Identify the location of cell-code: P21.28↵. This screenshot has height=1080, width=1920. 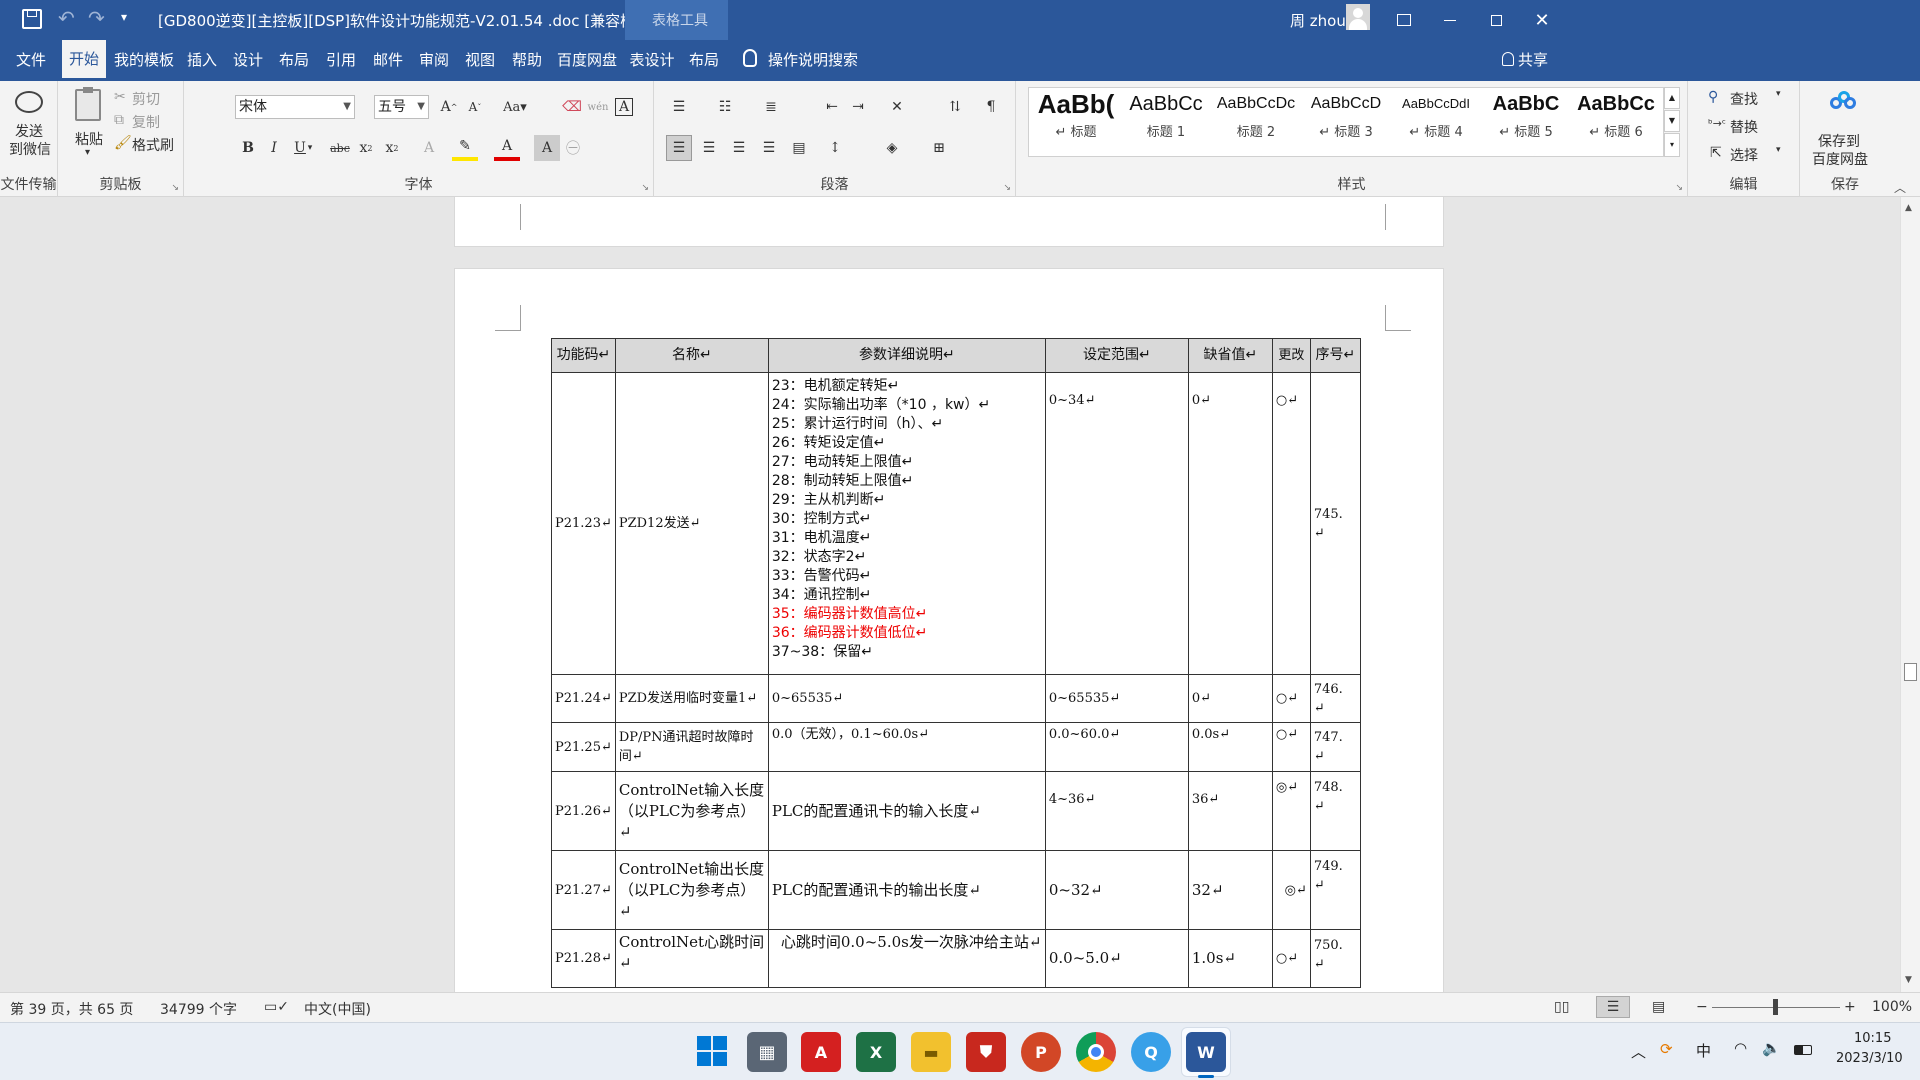
(583, 958).